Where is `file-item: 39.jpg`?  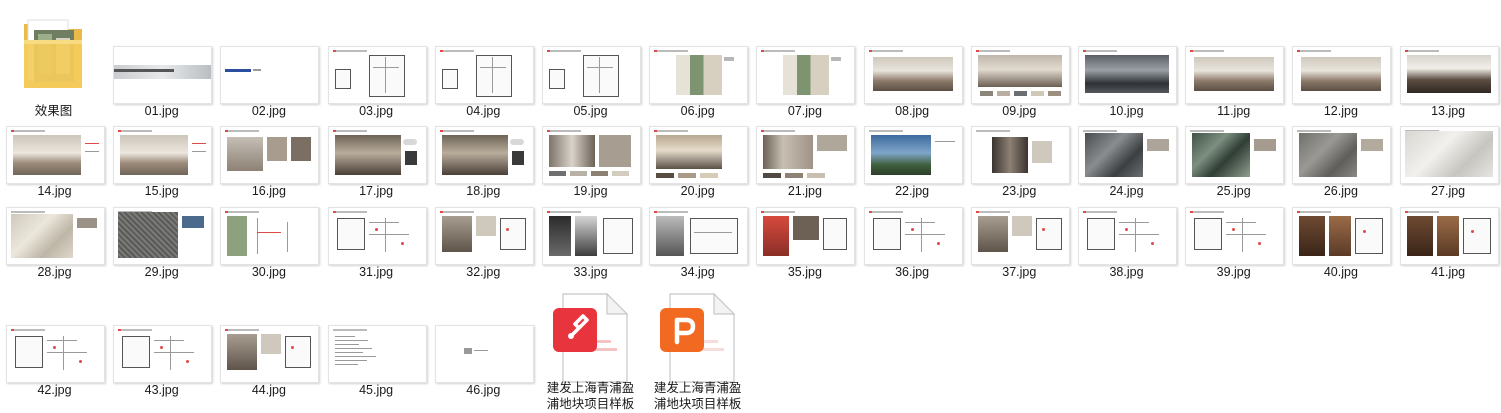
file-item: 39.jpg is located at coordinates (1233, 139).